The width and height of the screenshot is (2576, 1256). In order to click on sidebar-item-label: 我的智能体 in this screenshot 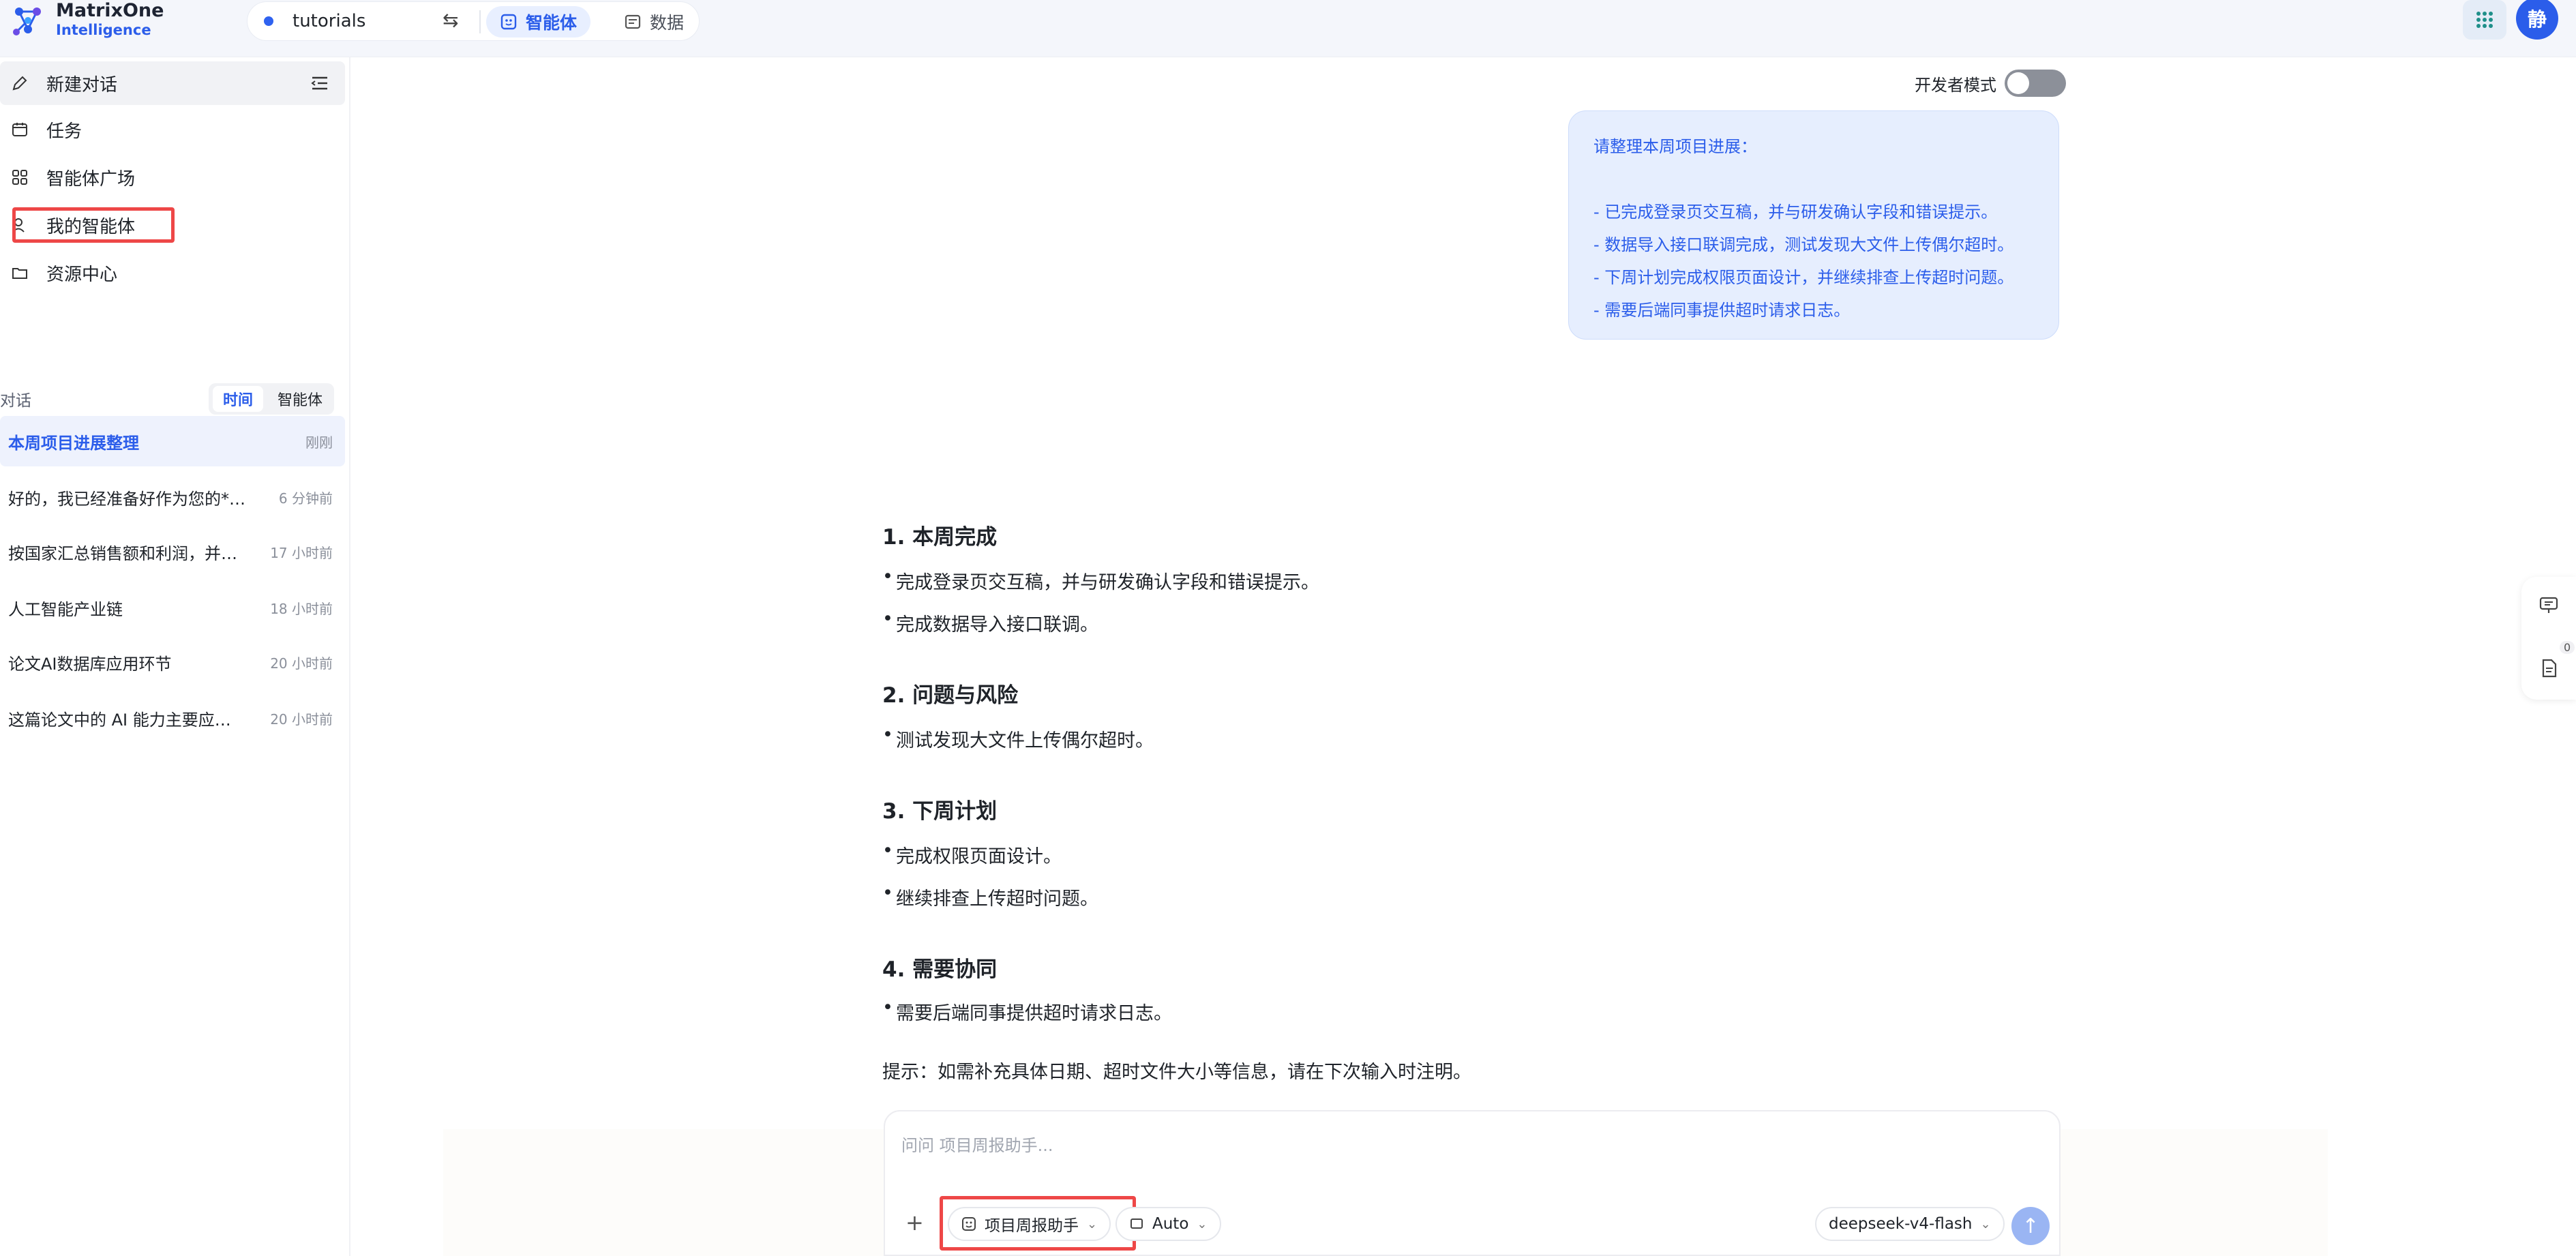, I will do `click(91, 226)`.